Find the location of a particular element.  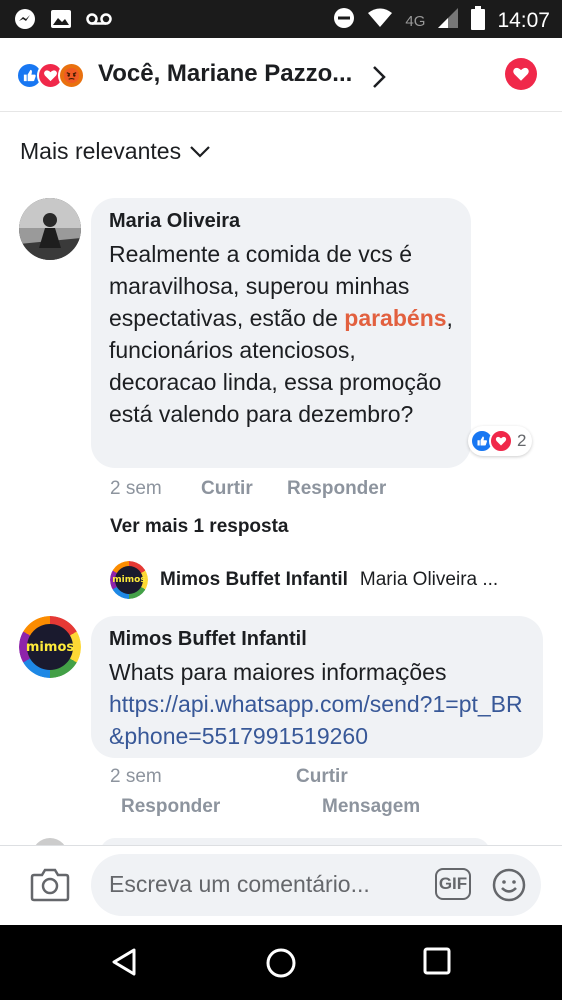

comment-input: Escreva um comentário... GIF is located at coordinates (316, 885).